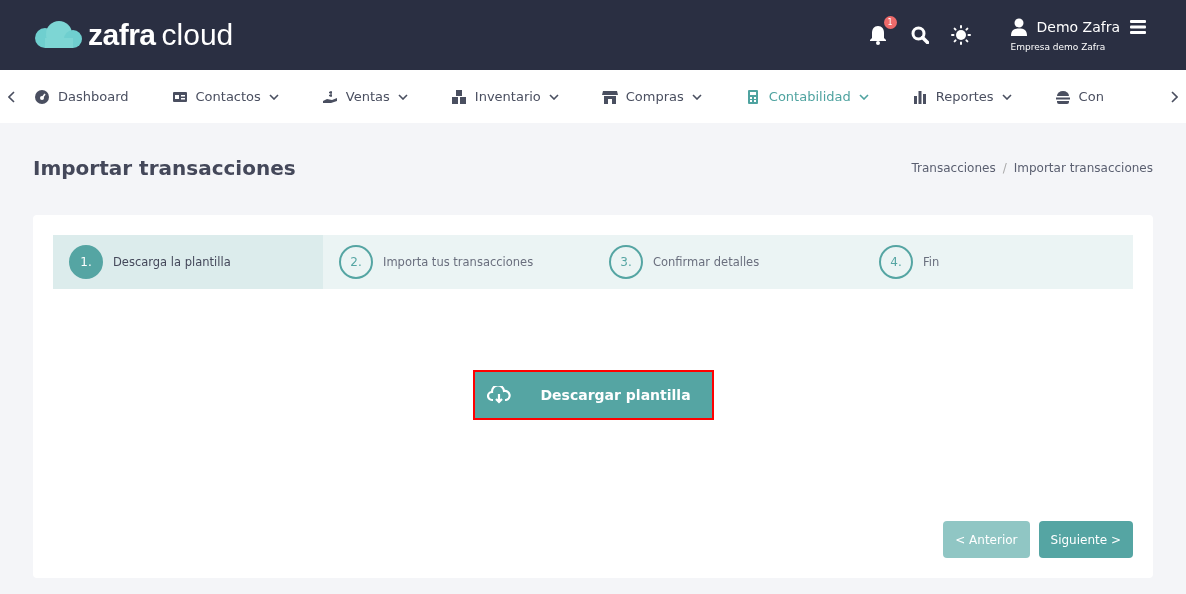 The width and height of the screenshot is (1186, 594). Describe the element at coordinates (516, 96) in the screenshot. I see `nav-item: Inventario` at that location.